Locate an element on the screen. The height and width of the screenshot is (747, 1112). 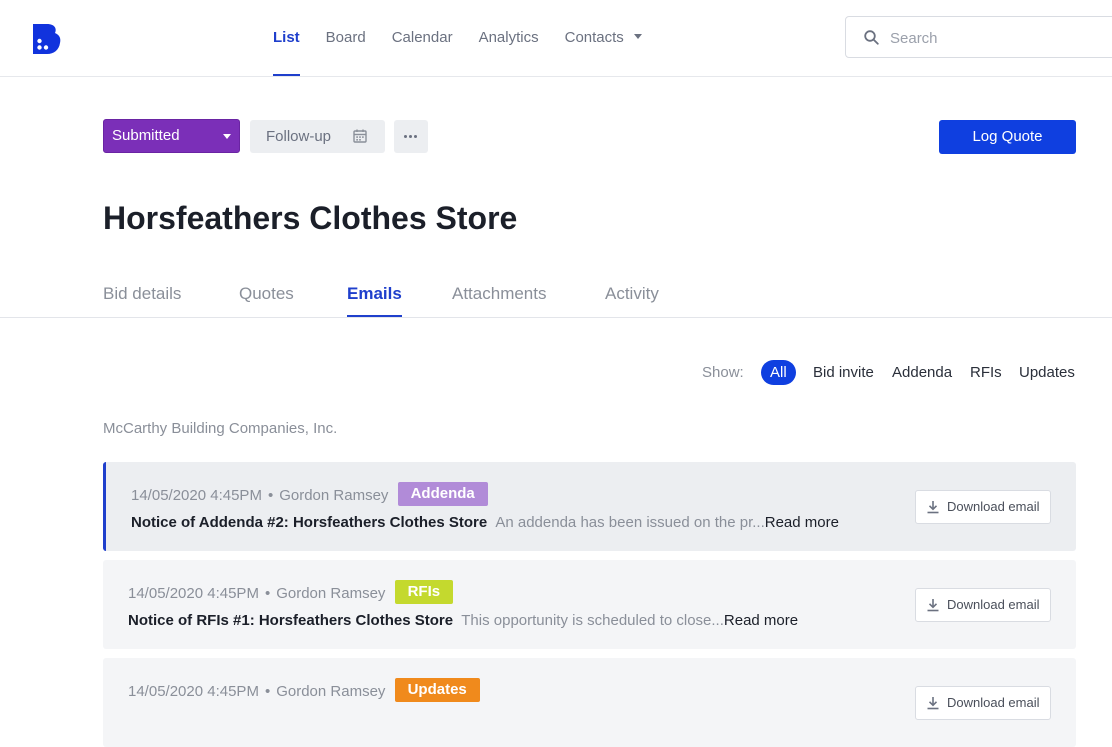
top-bar: List Board Calendar Analytics Contacts is located at coordinates (556, 38).